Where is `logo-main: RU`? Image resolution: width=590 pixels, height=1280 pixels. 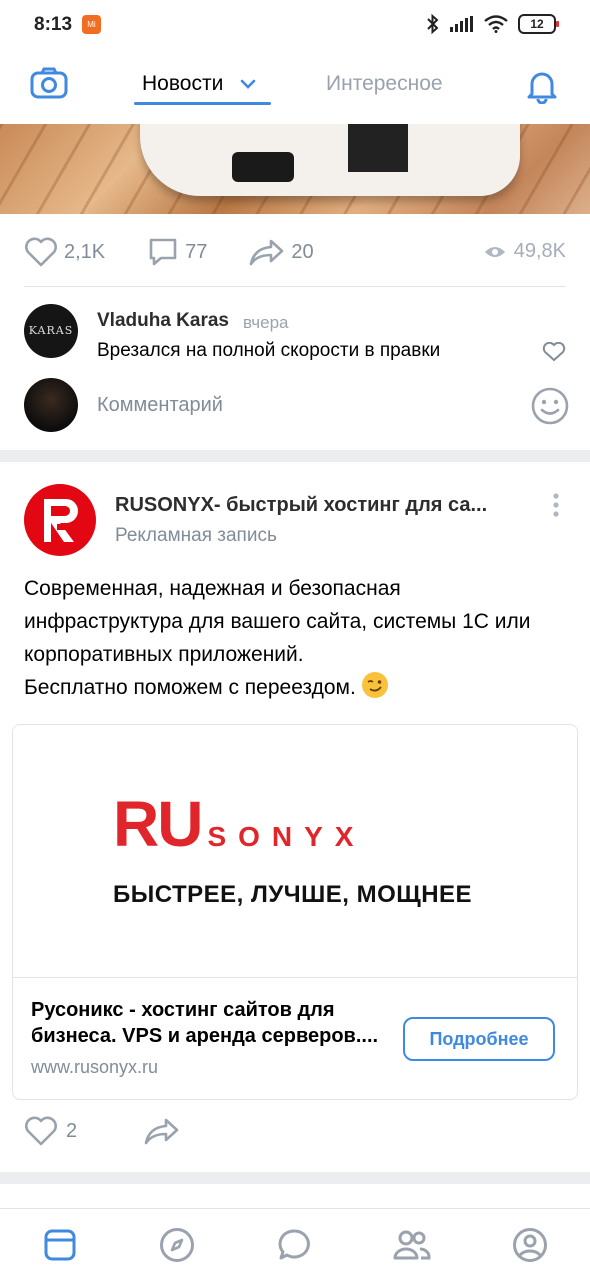 logo-main: RU is located at coordinates (158, 824).